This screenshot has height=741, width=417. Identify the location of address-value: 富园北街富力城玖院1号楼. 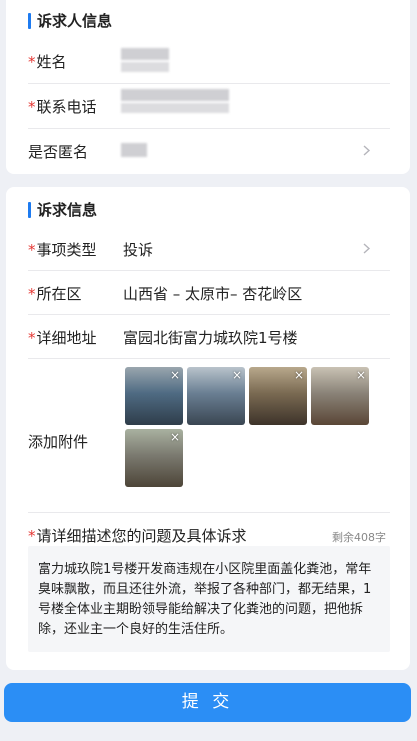
(210, 337).